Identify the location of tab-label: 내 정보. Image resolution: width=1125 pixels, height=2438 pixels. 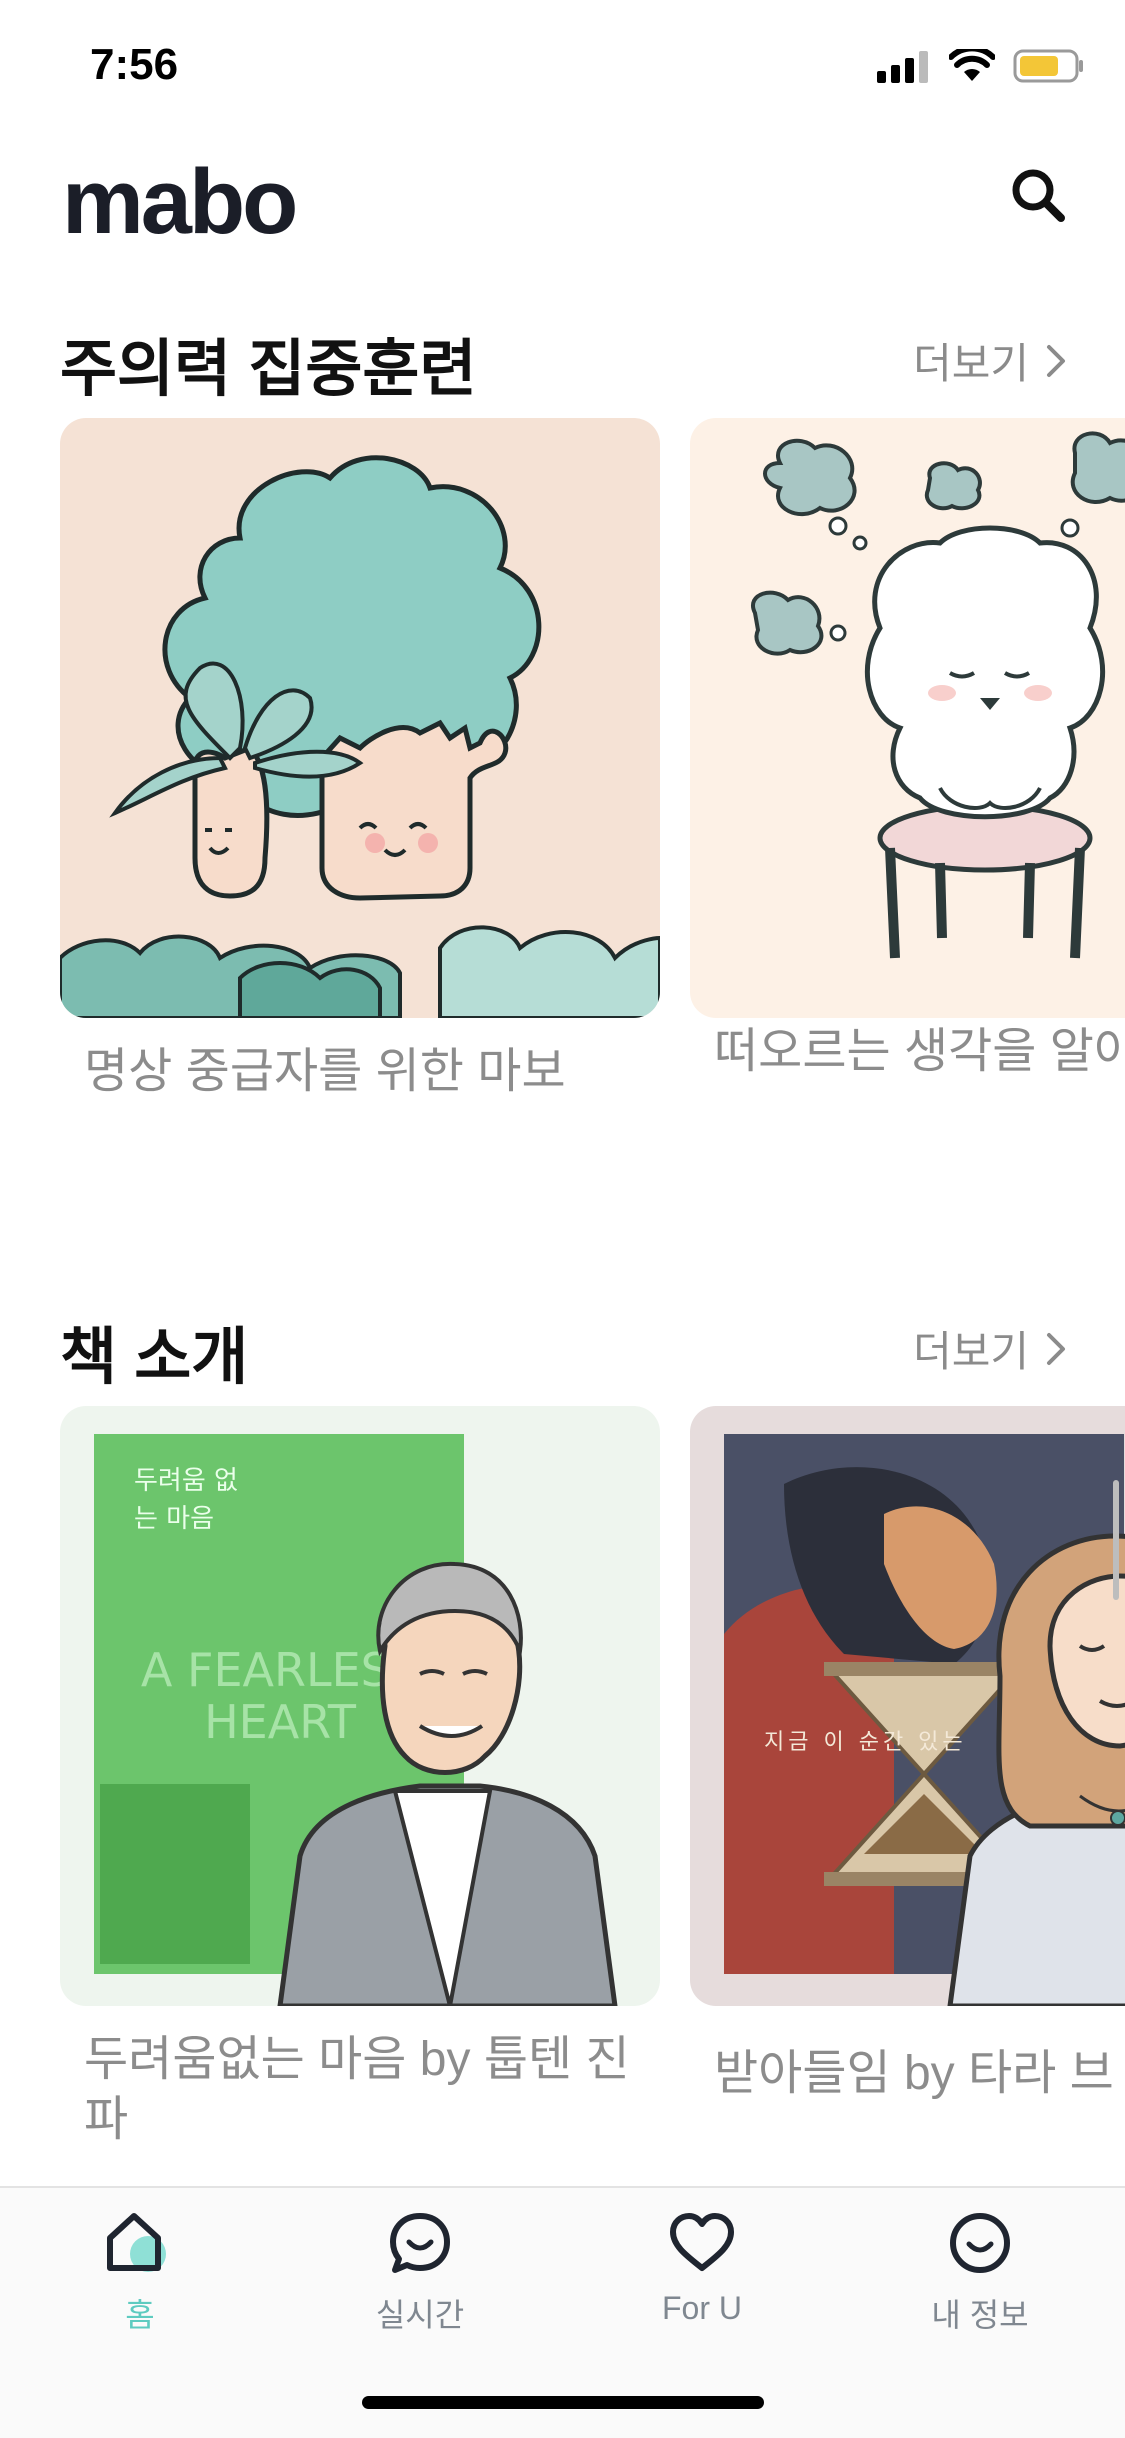
(980, 2315).